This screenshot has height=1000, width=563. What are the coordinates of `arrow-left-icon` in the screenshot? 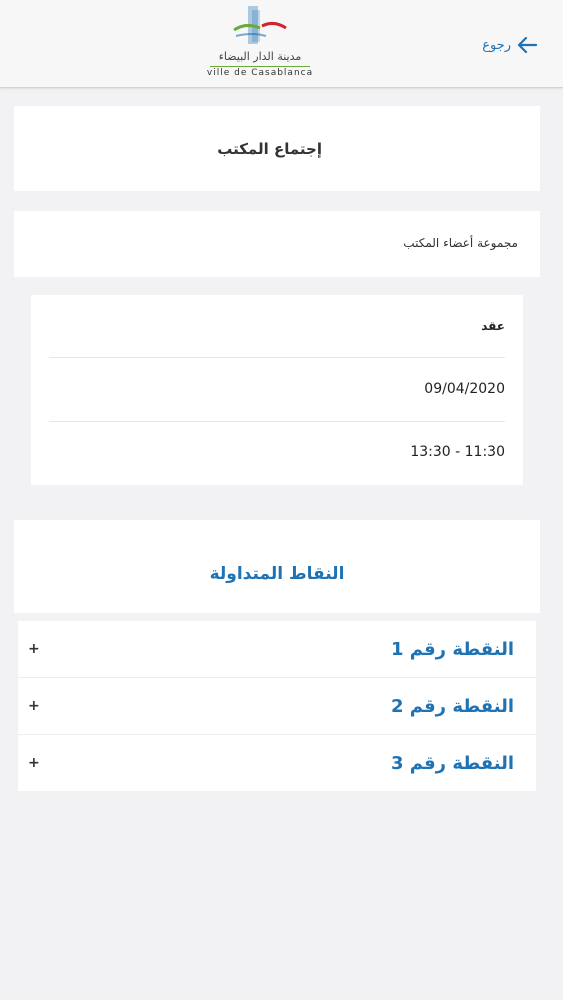 It's located at (527, 45).